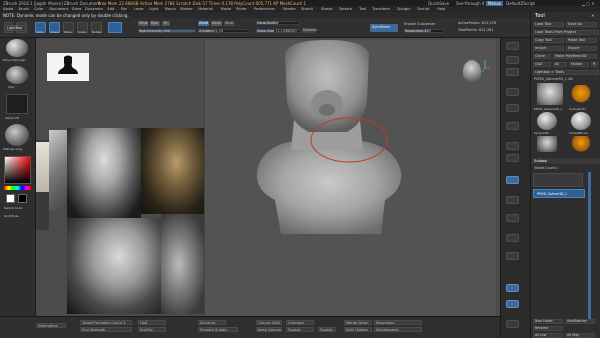  Describe the element at coordinates (300, 329) in the screenshot. I see `close-holes-button: Double` at that location.